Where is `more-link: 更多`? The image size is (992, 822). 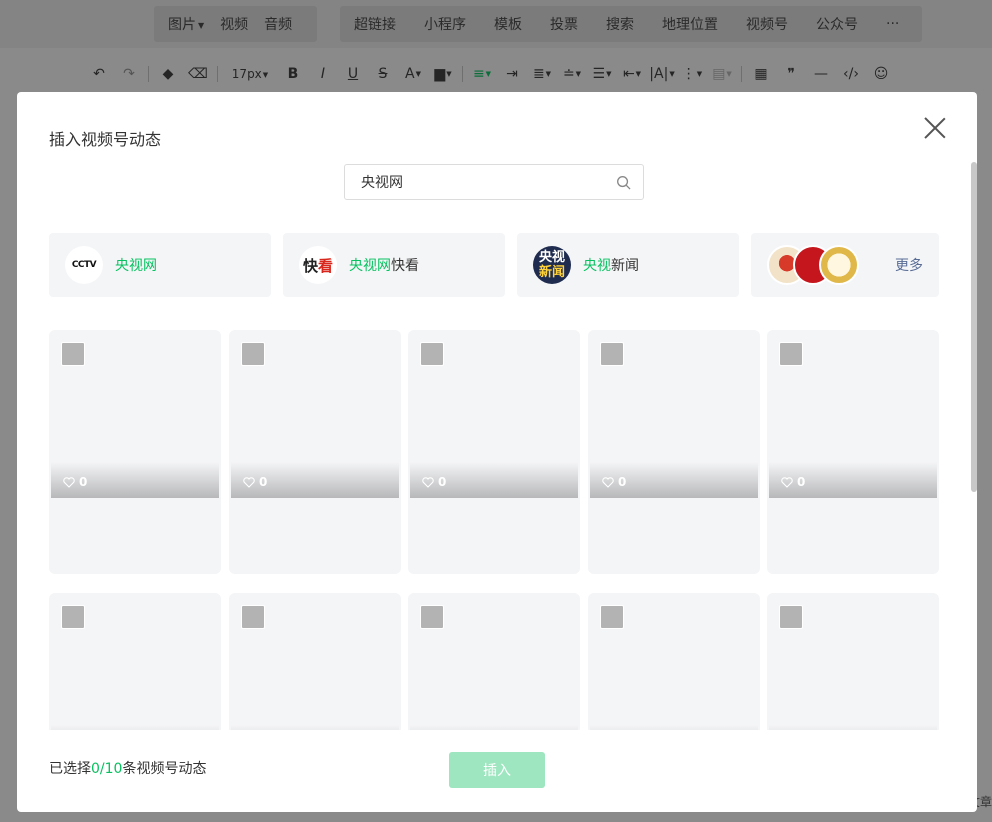 more-link: 更多 is located at coordinates (909, 265).